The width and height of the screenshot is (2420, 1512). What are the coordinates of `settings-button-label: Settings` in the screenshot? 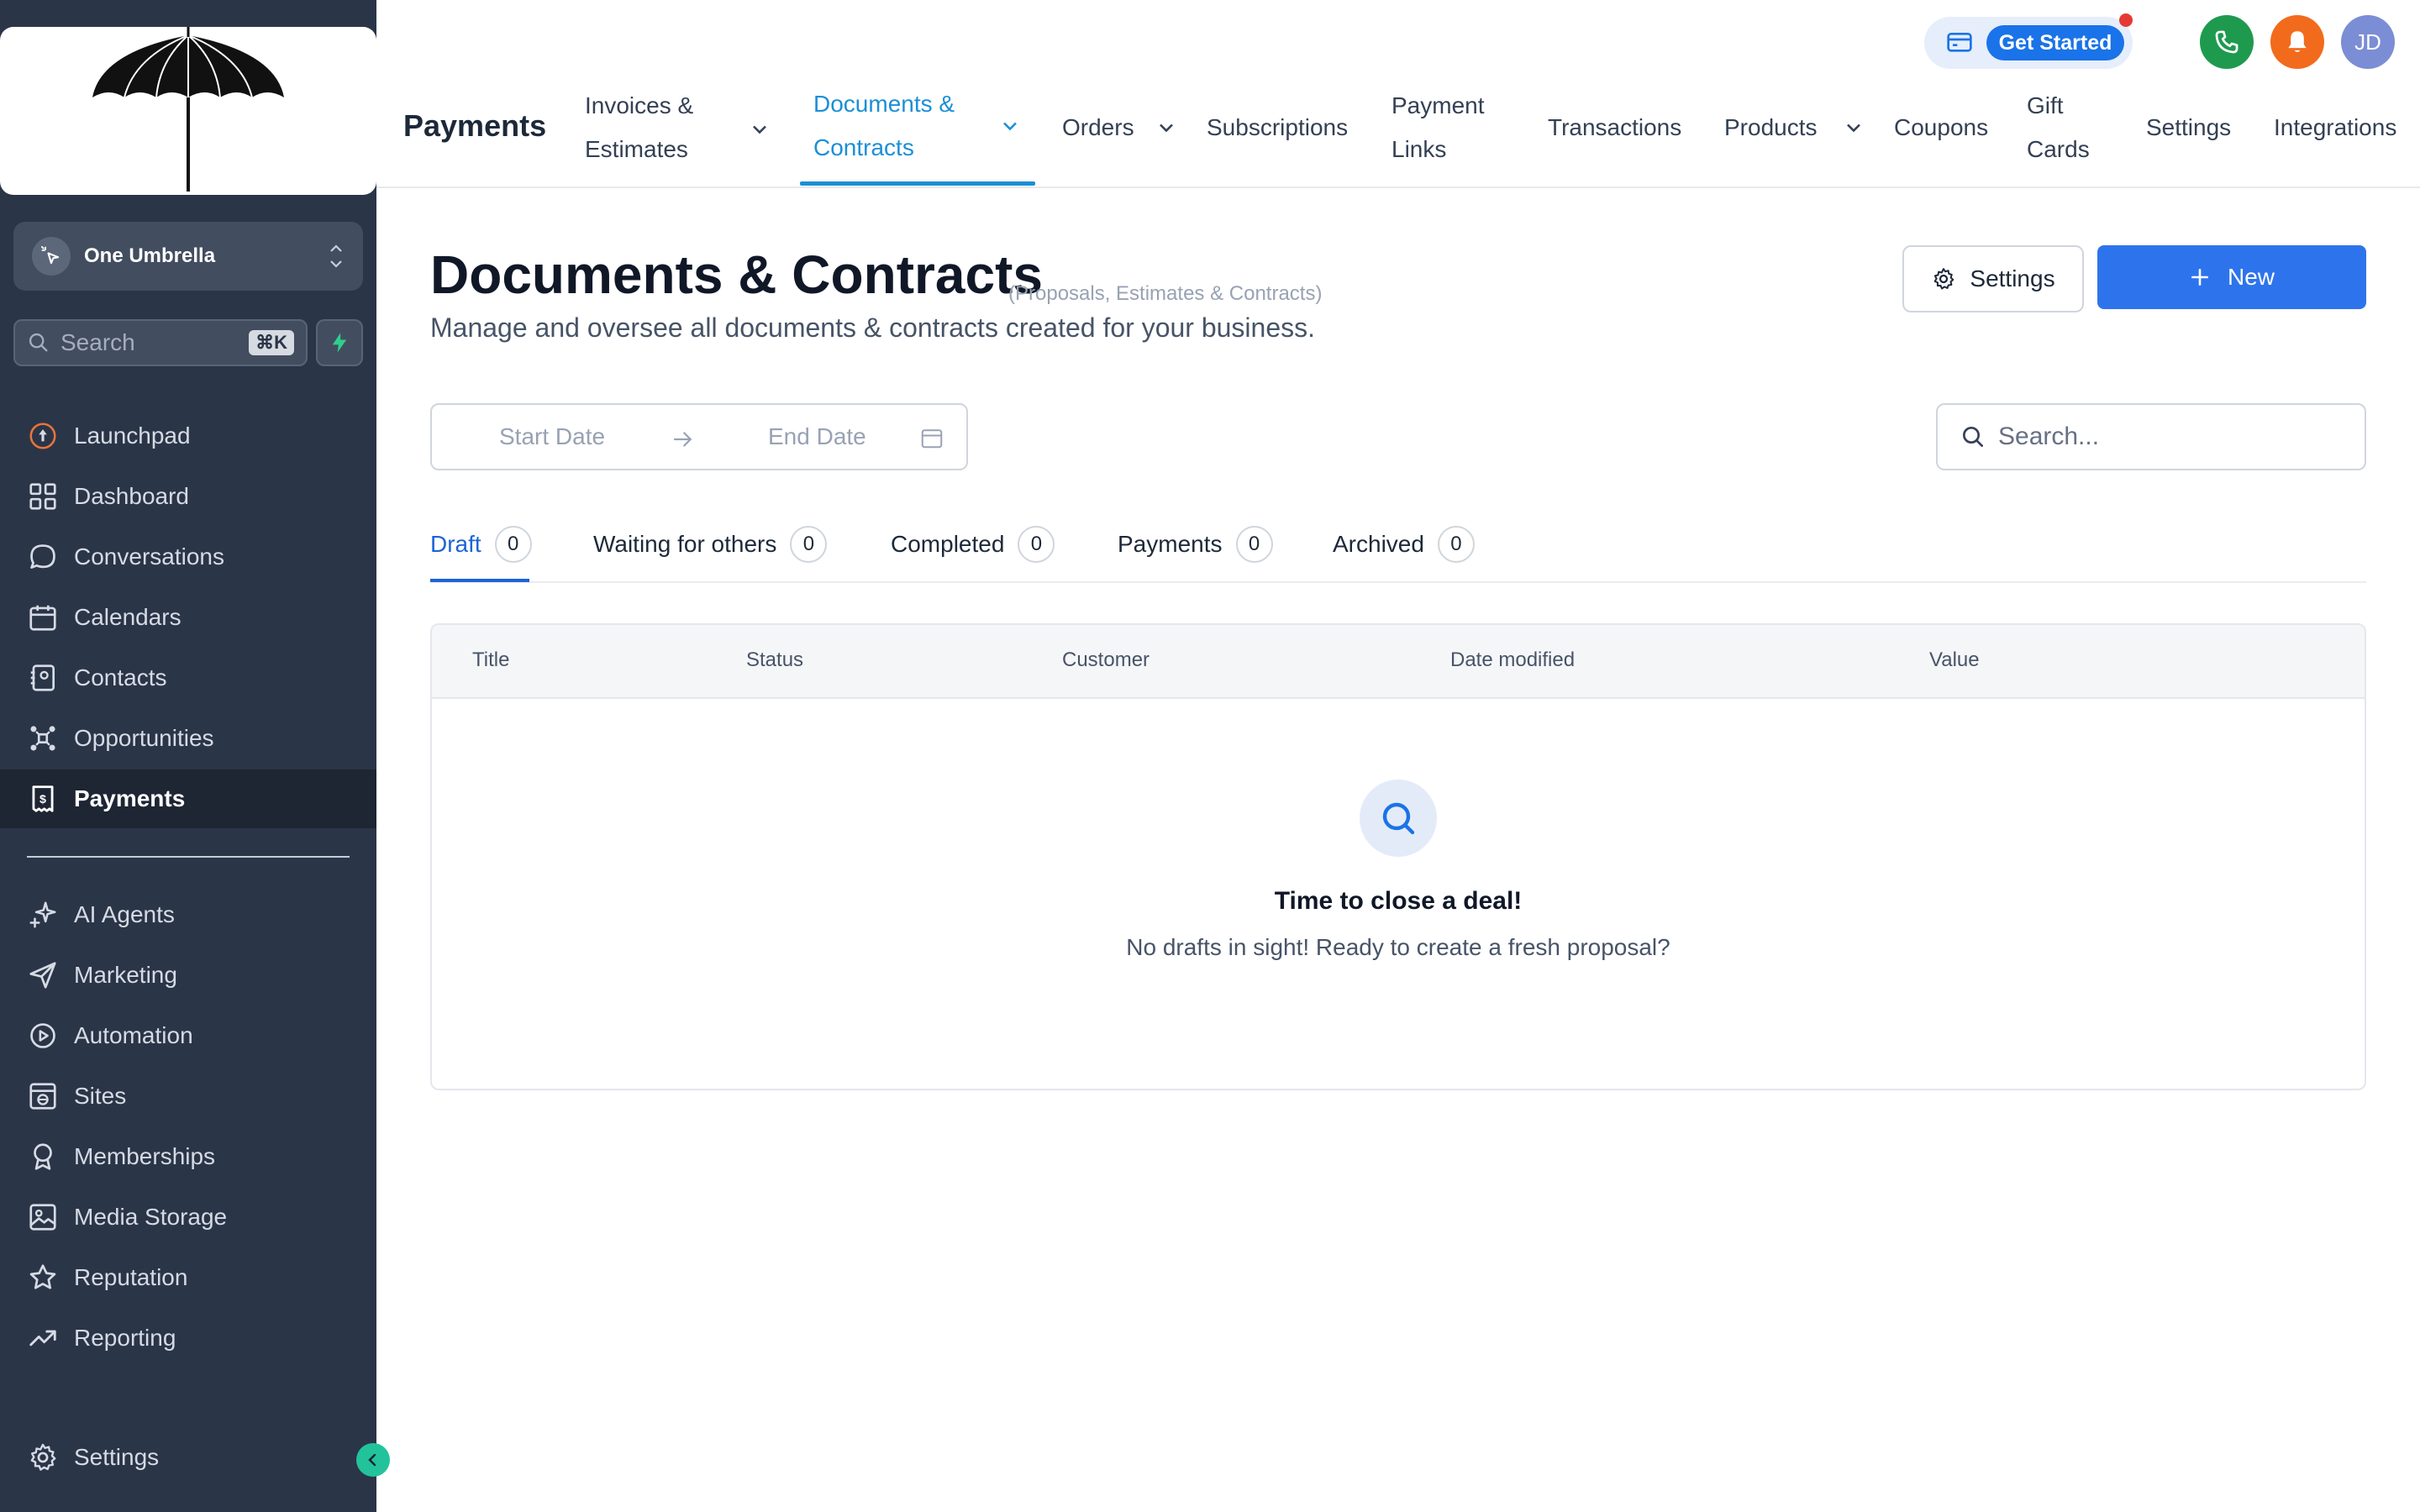 It's located at (2012, 278).